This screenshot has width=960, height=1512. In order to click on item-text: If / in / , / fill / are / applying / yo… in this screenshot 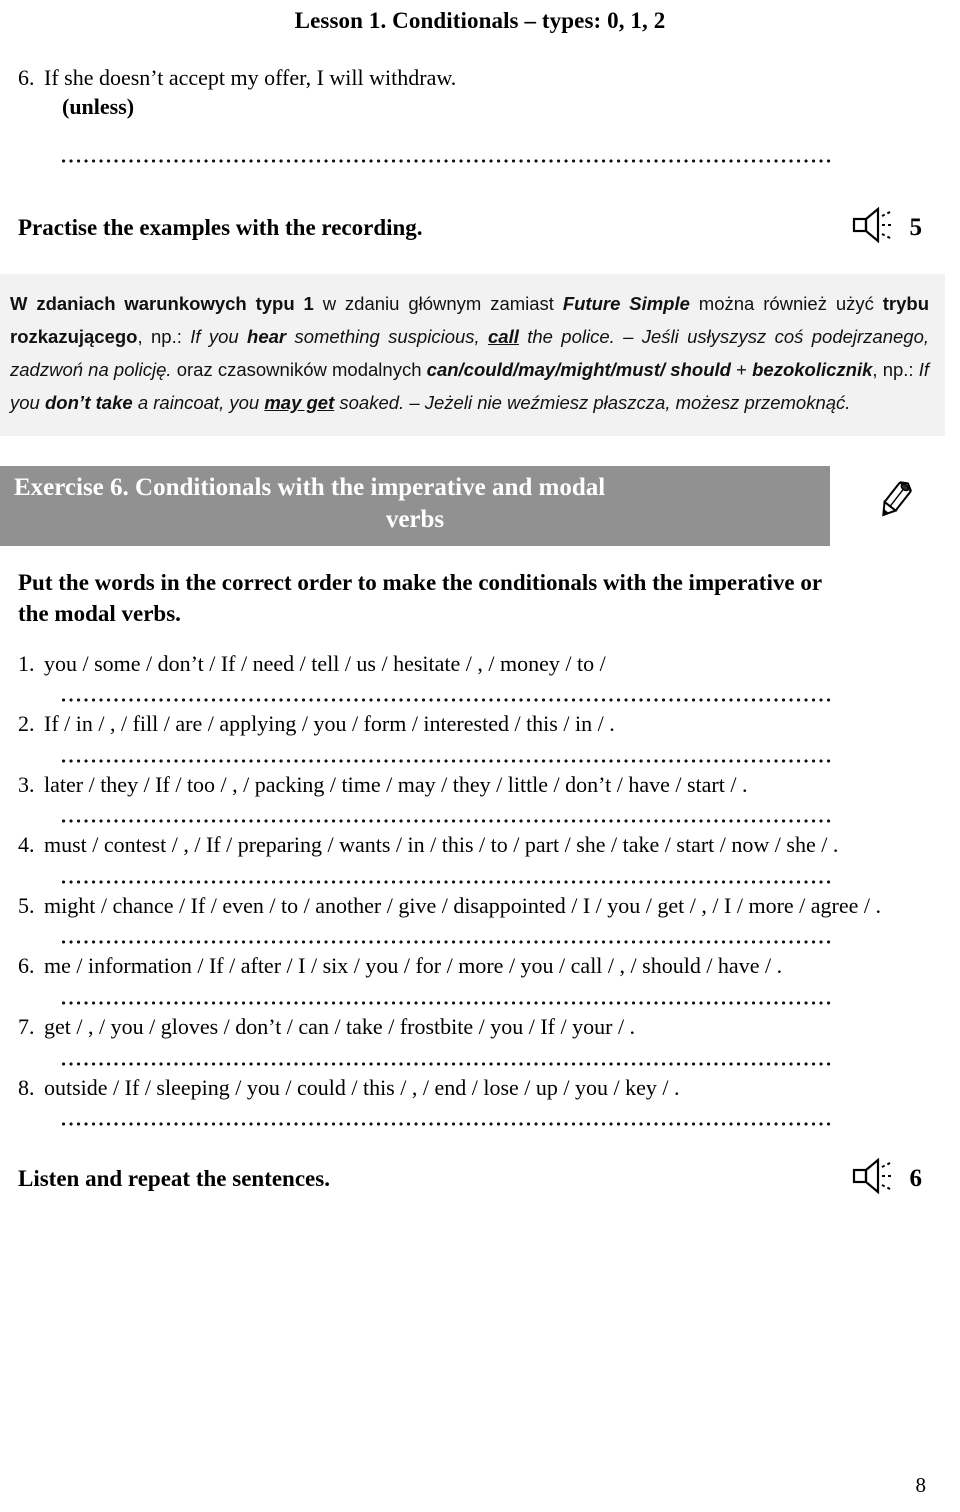, I will do `click(329, 724)`.